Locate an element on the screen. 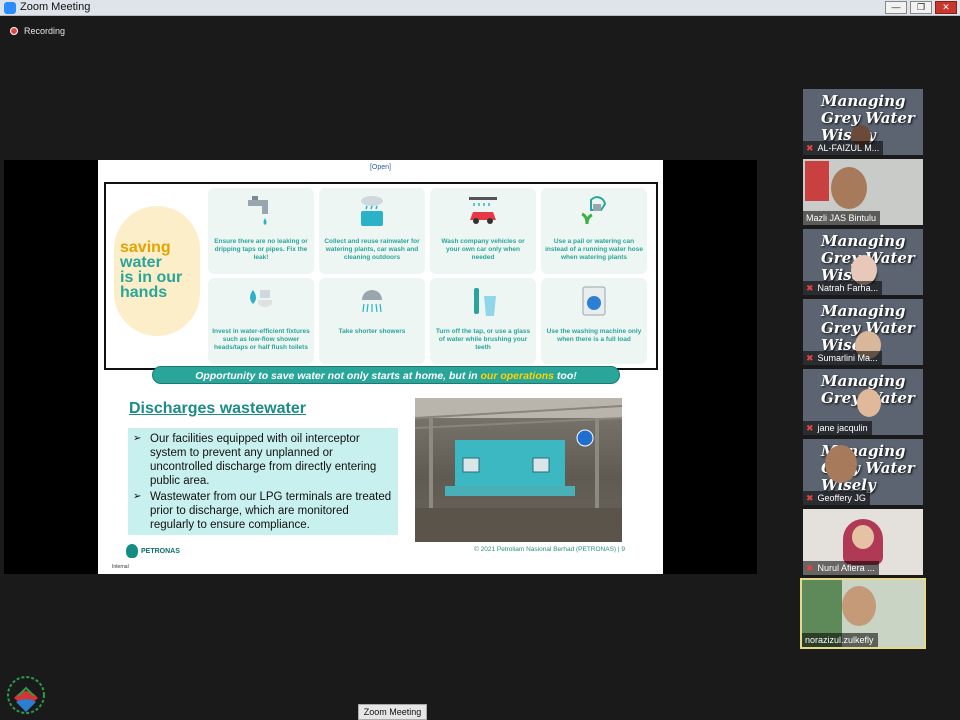  shower-head-icon is located at coordinates (372, 301).